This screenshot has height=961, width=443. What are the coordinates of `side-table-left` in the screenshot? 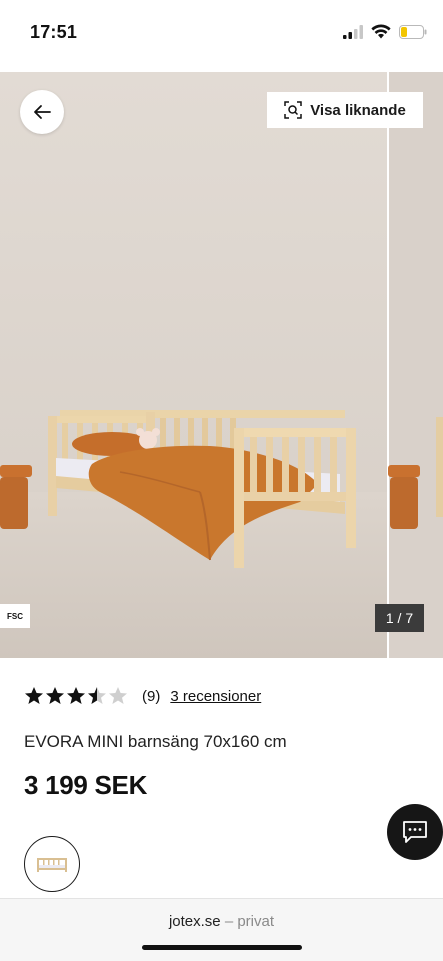 It's located at (16, 497).